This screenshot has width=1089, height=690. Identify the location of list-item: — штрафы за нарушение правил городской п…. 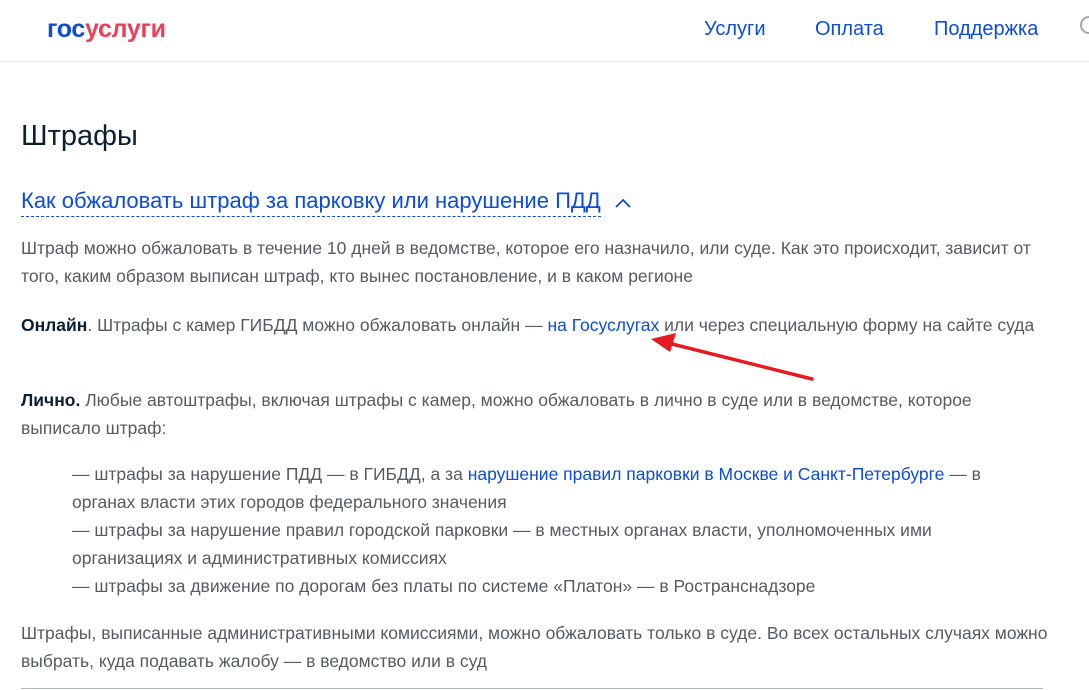
(502, 544).